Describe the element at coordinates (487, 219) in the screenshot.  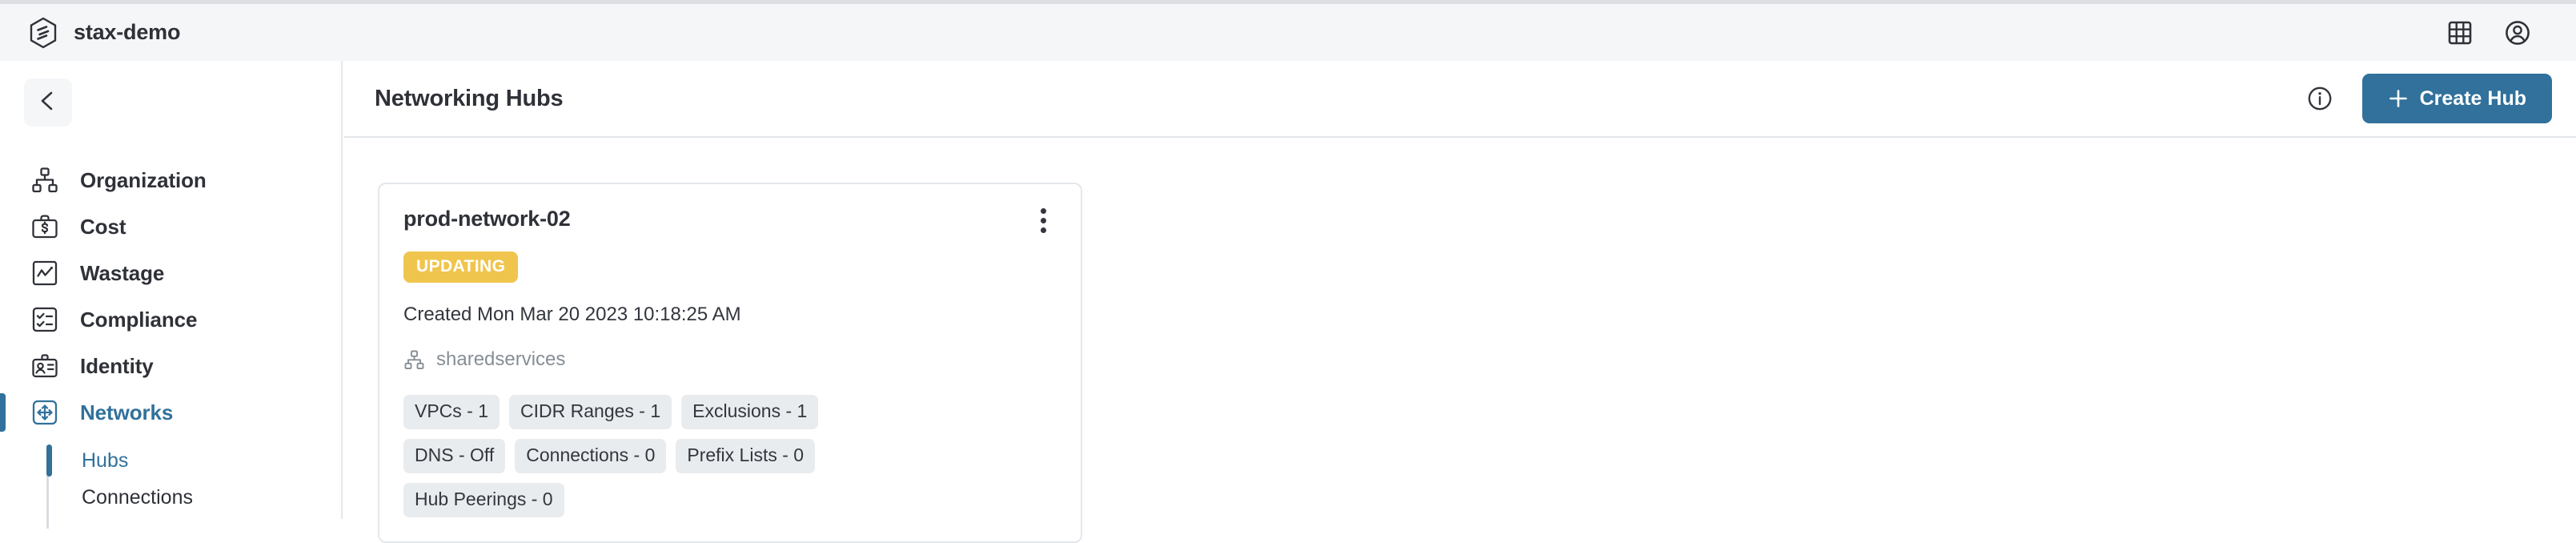
I see `hub-card-title: prod-network-02` at that location.